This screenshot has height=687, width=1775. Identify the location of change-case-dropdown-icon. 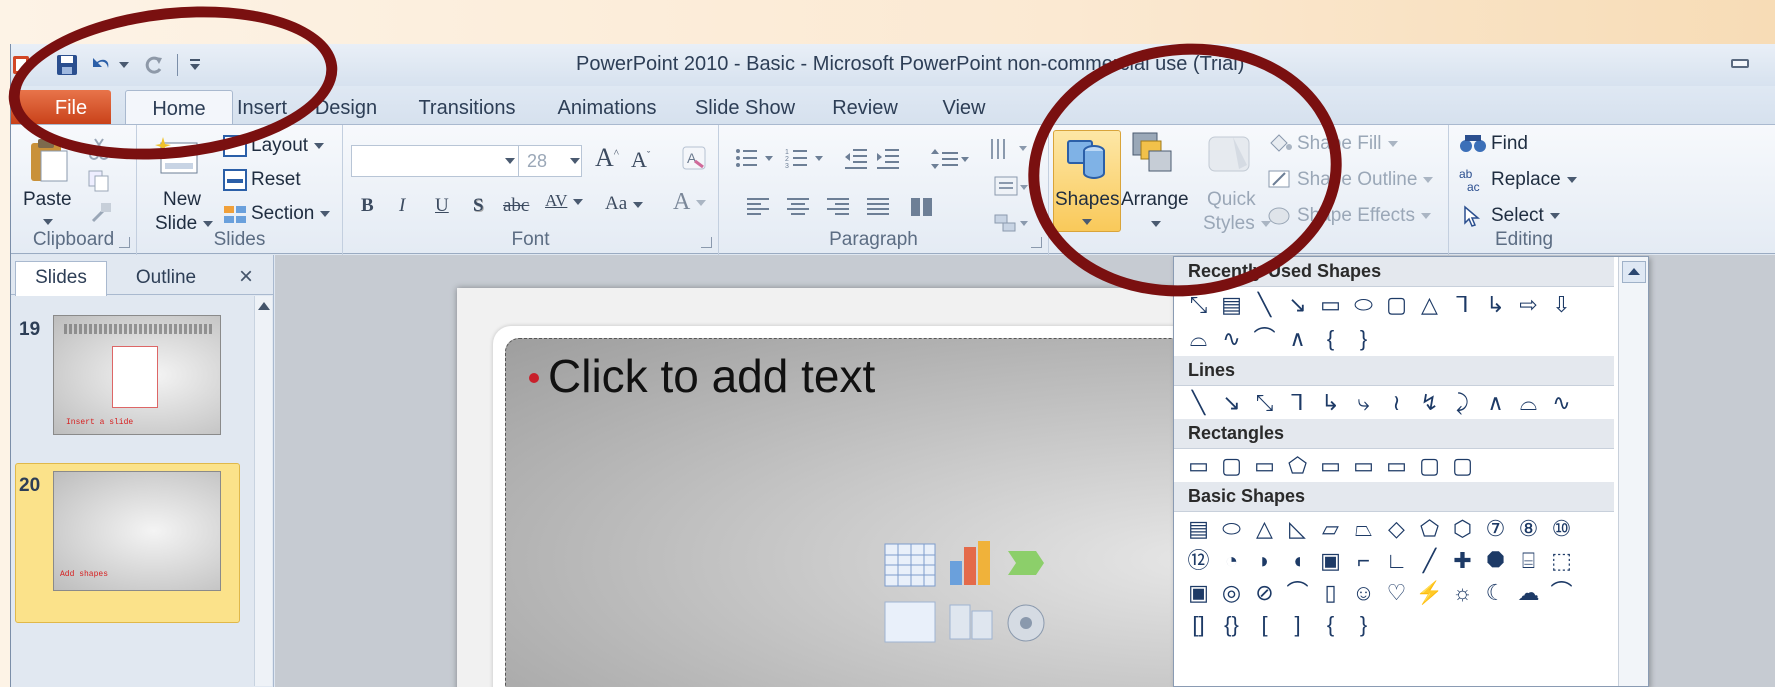
(638, 204).